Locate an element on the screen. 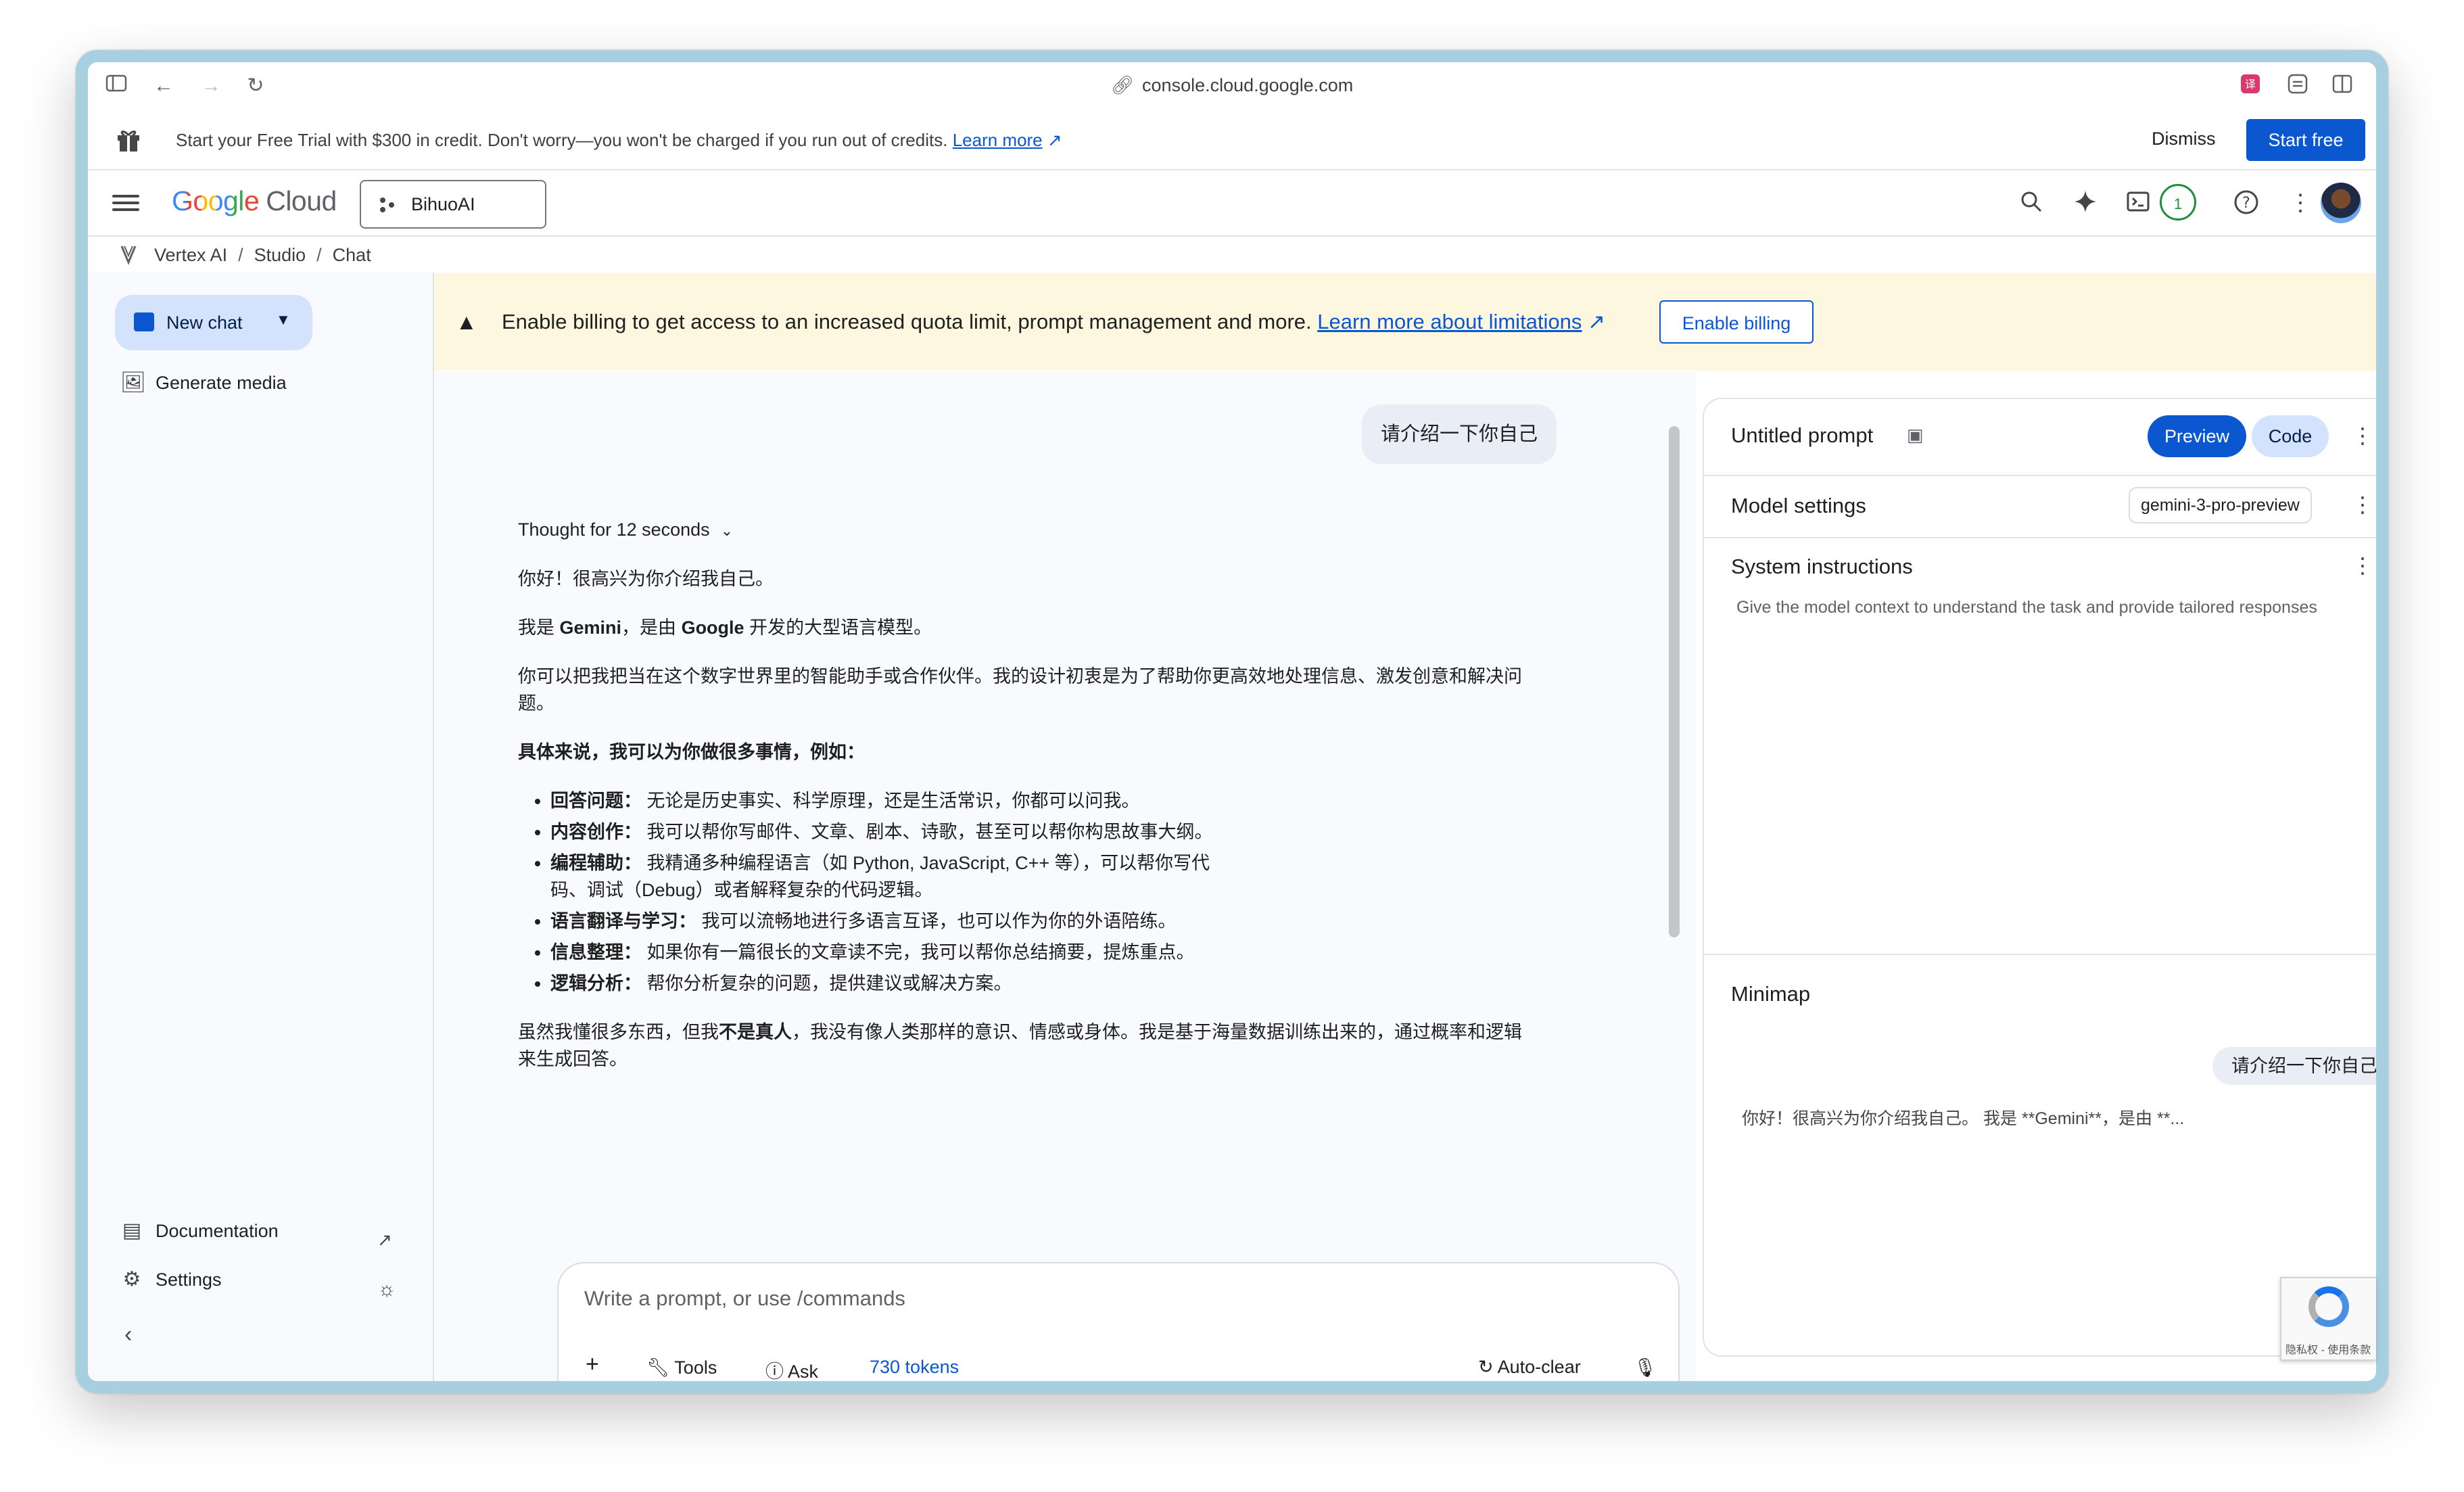 Image resolution: width=2464 pixels, height=1492 pixels. recaptcha-text: 隐私权 - 使用条款 is located at coordinates (2328, 1350).